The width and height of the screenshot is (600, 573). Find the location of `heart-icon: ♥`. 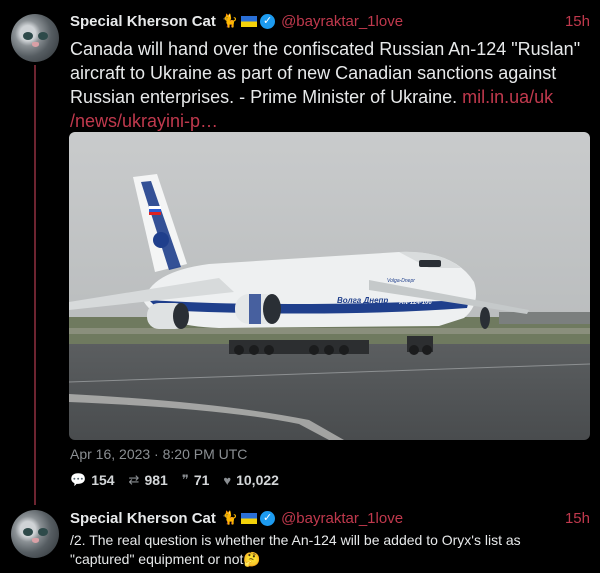

heart-icon: ♥ is located at coordinates (227, 480).